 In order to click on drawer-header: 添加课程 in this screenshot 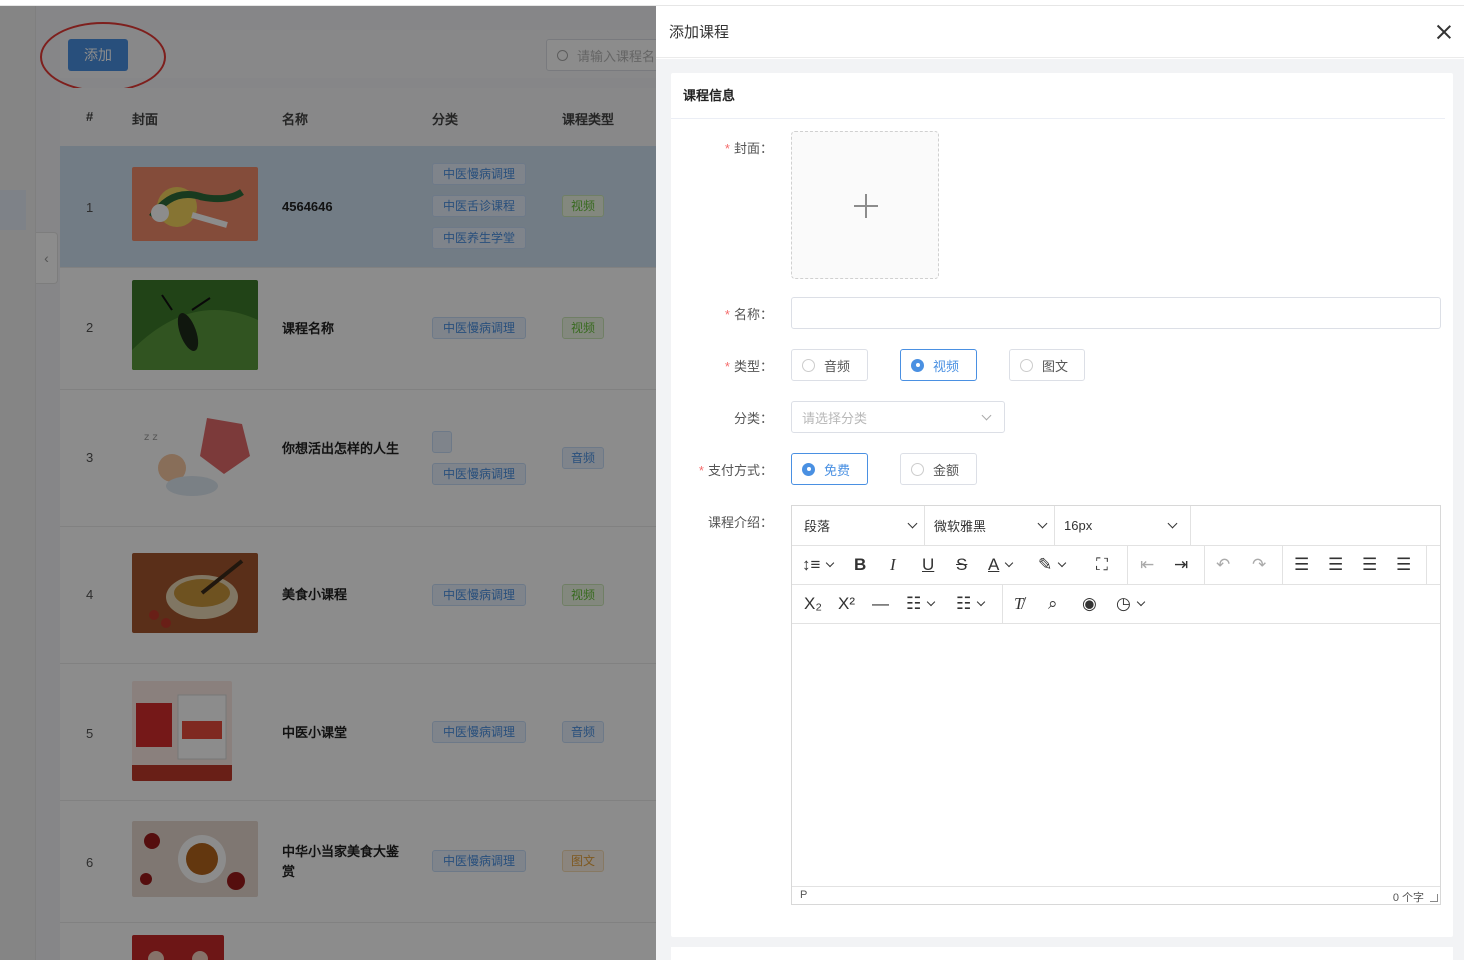, I will do `click(1060, 32)`.